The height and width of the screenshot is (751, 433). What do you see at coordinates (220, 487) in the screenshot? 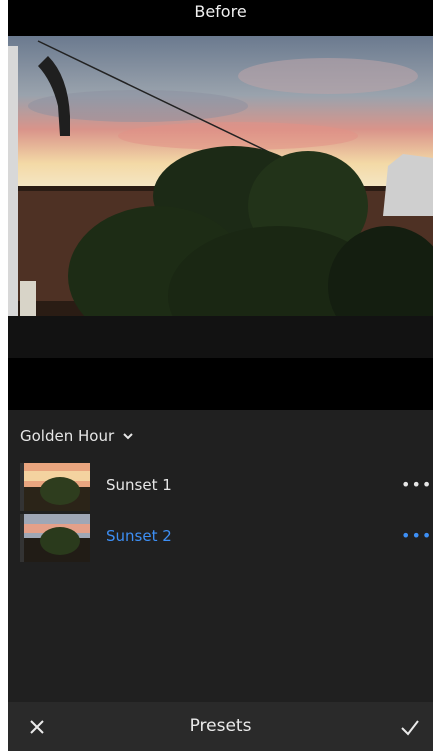
I see `preset-item-sunset-1: Sunset 1 •••` at bounding box center [220, 487].